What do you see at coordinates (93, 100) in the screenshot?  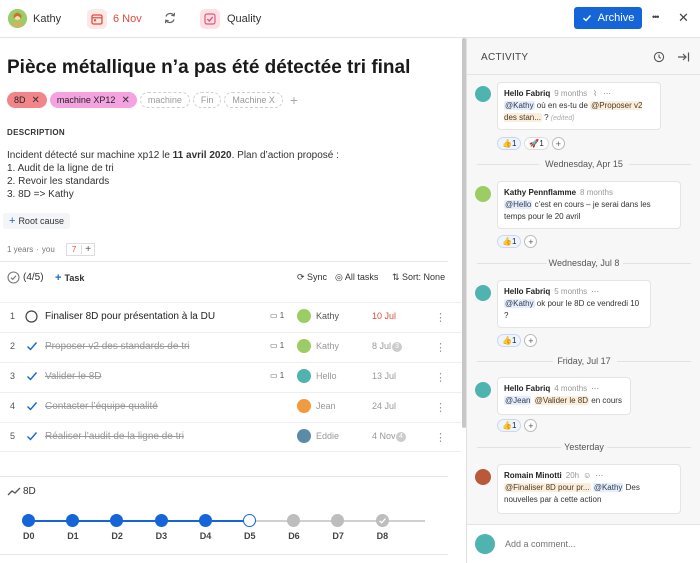 I see `tag-machine-xp12: machine XP12 ✕` at bounding box center [93, 100].